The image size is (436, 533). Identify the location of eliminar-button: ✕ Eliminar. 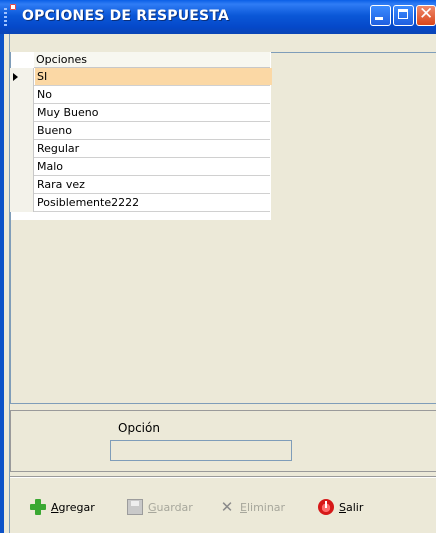
(252, 507).